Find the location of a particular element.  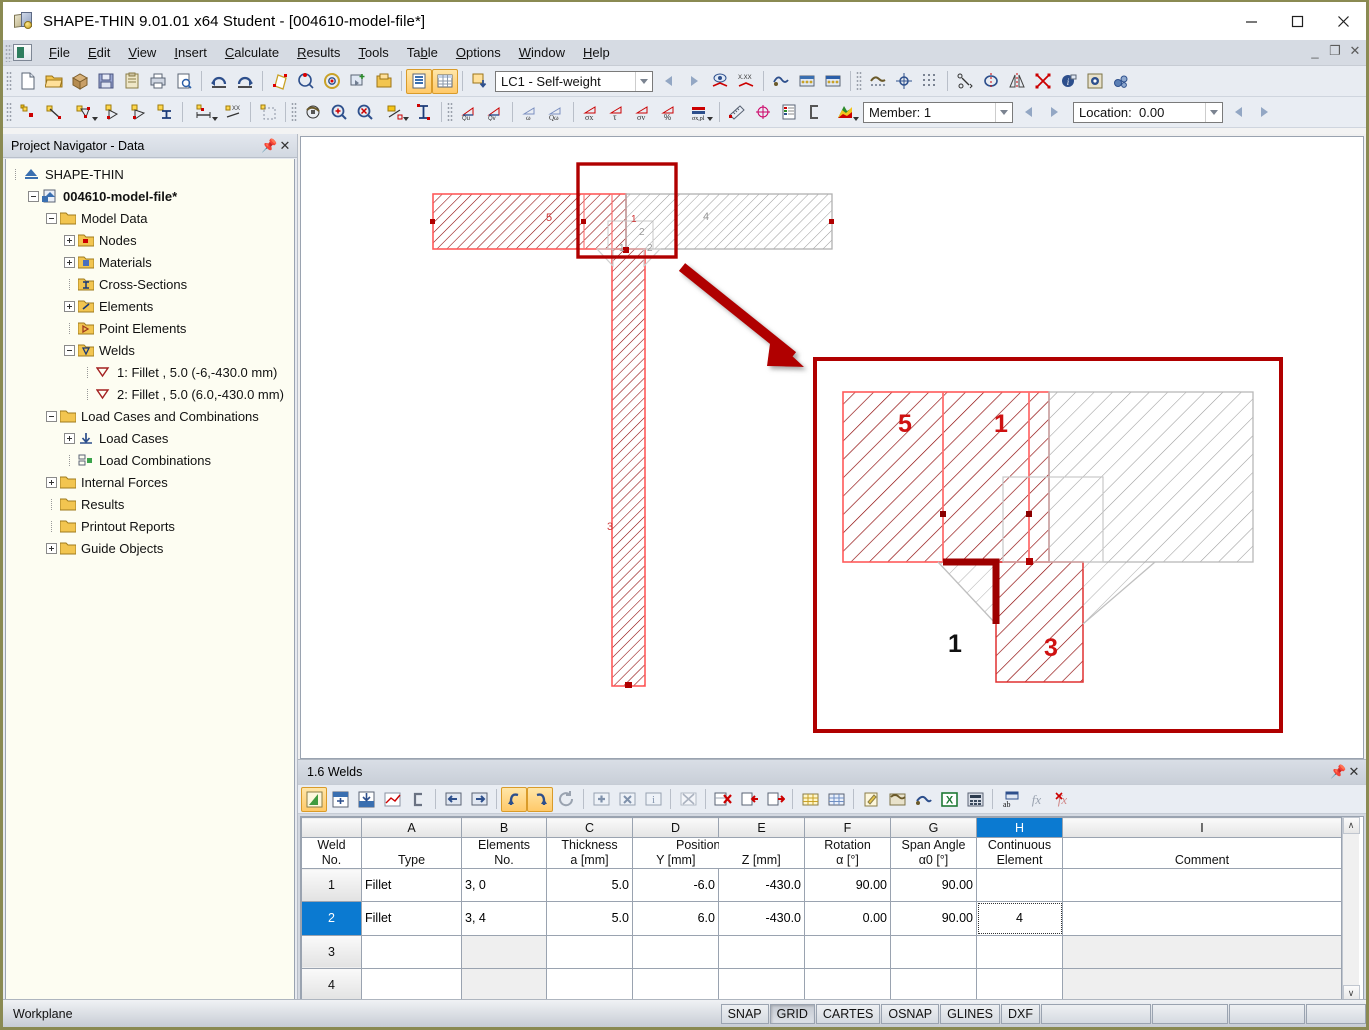

new-tapered-element-icon is located at coordinates (139, 112).